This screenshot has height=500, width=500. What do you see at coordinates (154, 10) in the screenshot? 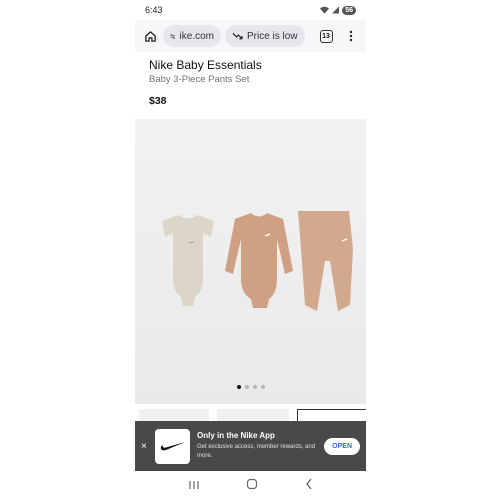
I see `status-time: 6:43` at bounding box center [154, 10].